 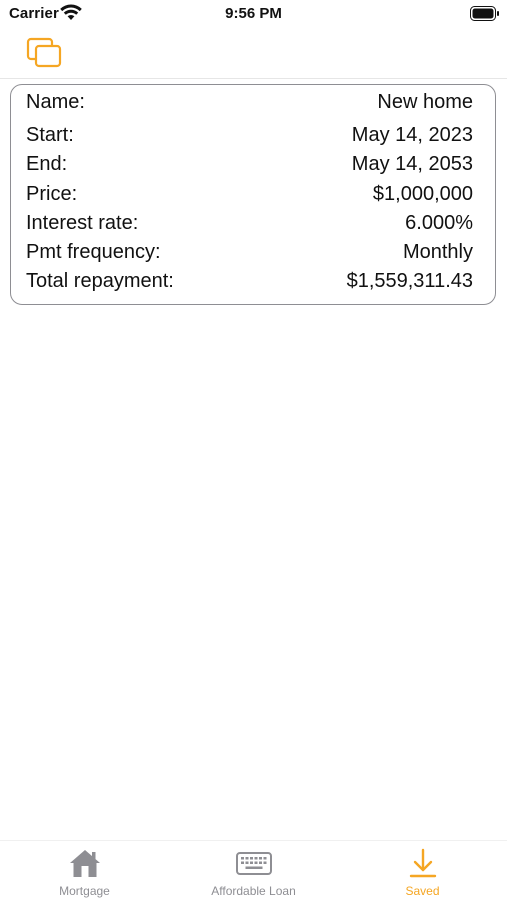 What do you see at coordinates (249, 164) in the screenshot?
I see `end-row: End: May 14, 2053` at bounding box center [249, 164].